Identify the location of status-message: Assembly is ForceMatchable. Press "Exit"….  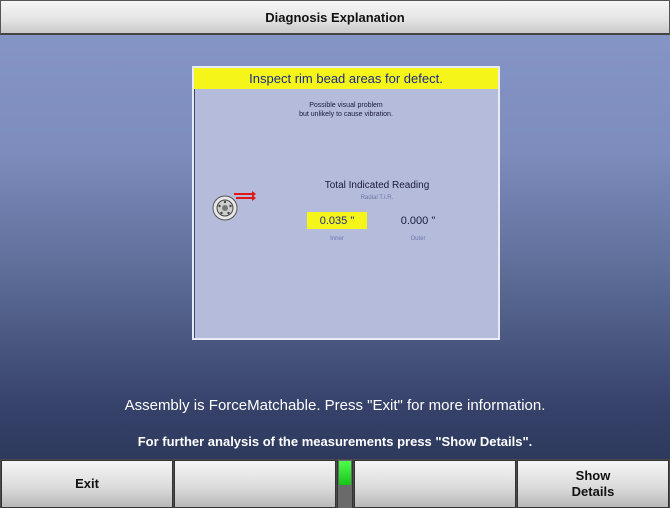
(335, 405).